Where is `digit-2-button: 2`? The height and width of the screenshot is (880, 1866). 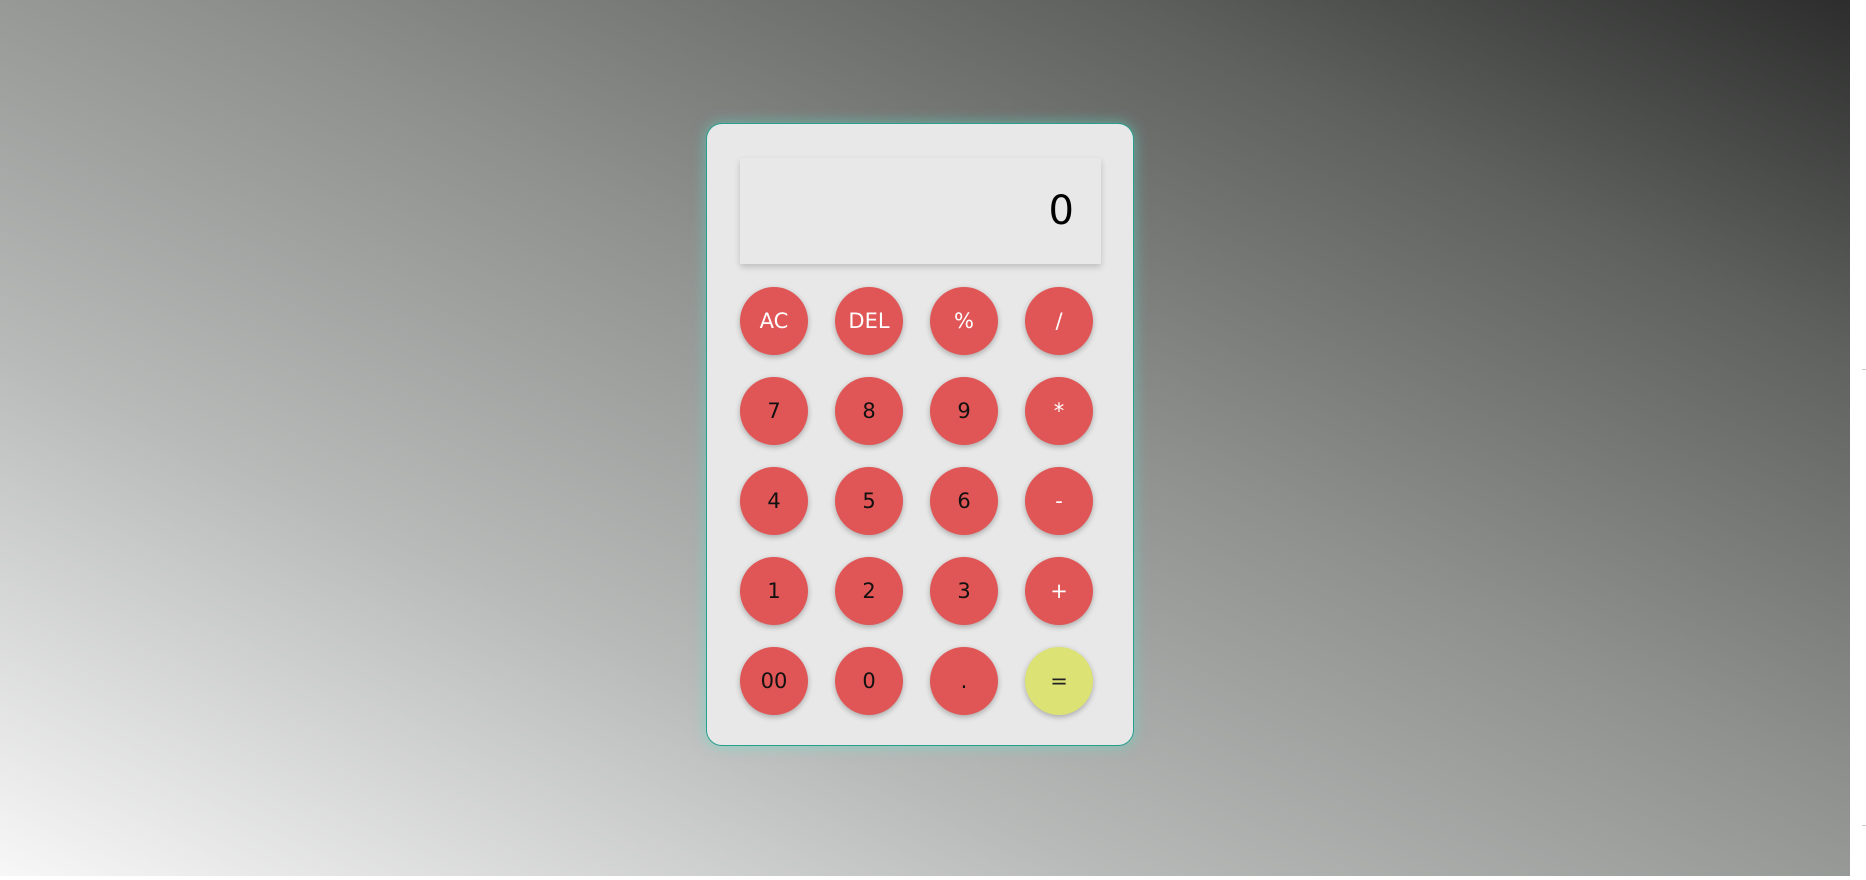
digit-2-button: 2 is located at coordinates (869, 591).